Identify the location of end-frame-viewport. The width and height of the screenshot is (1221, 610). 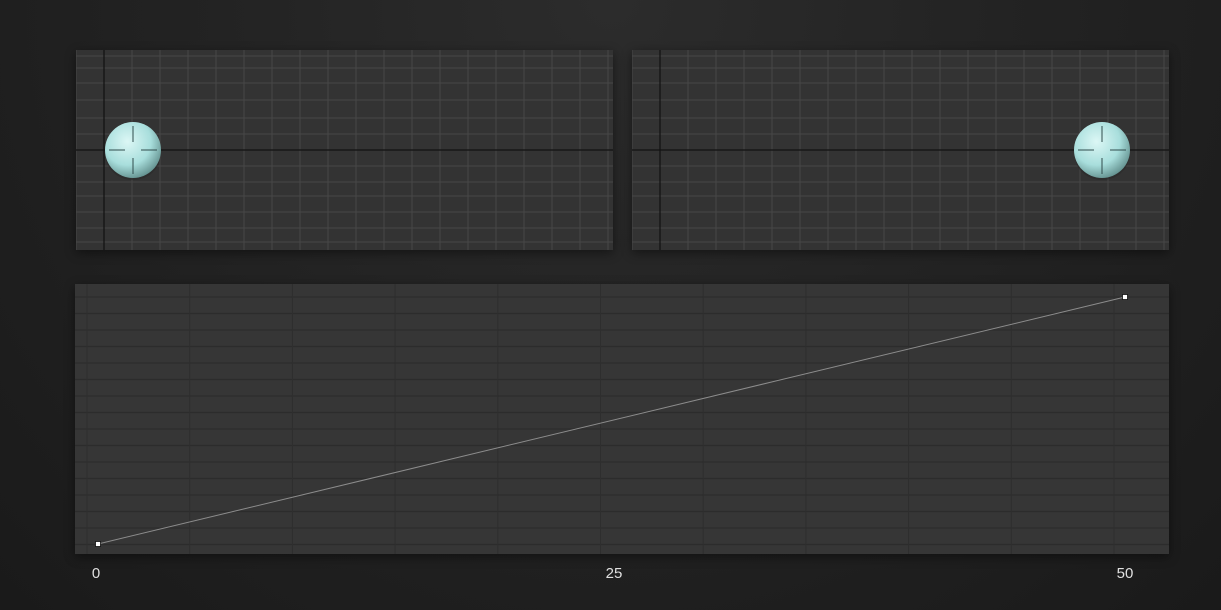
(900, 150).